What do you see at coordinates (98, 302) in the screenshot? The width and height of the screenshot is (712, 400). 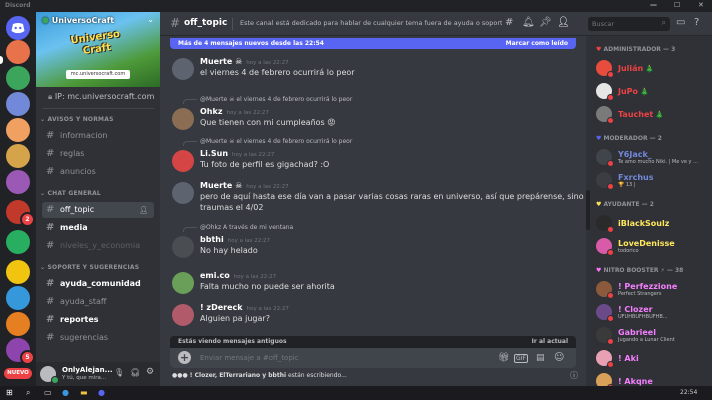 I see `channel-ayuda-staff: # ayuda_staff` at bounding box center [98, 302].